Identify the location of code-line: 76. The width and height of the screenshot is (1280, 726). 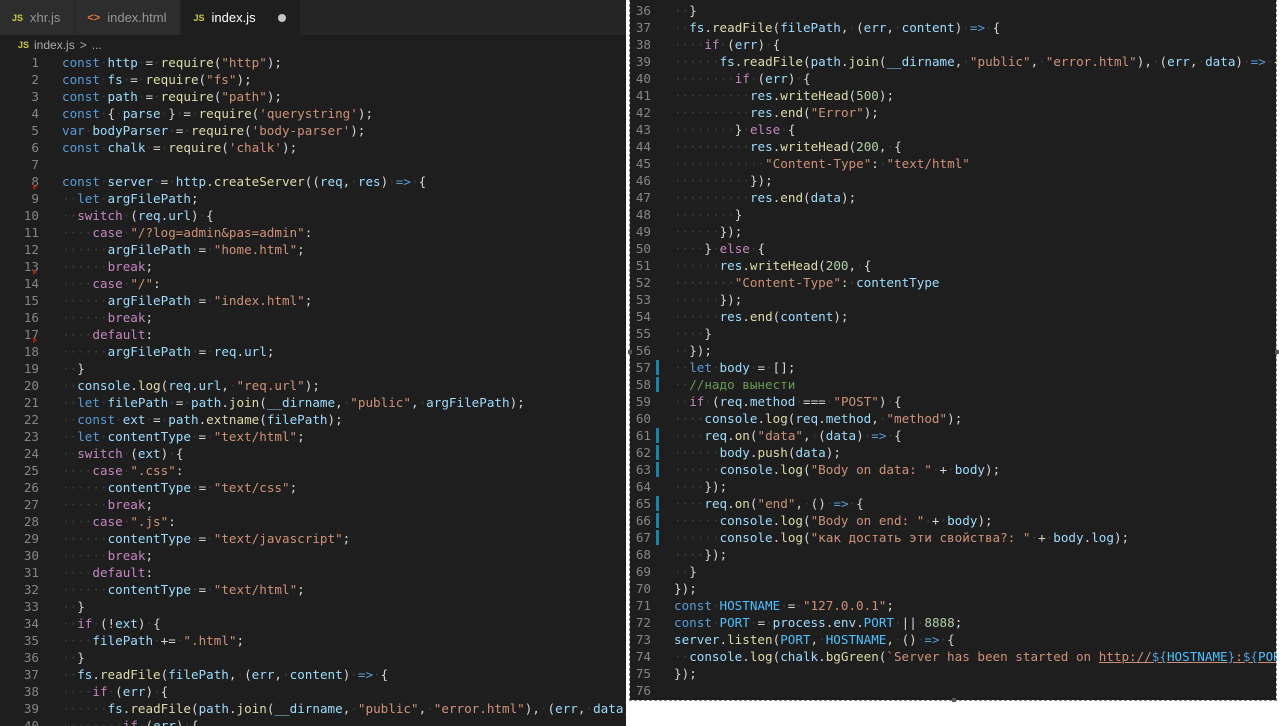
(953, 690).